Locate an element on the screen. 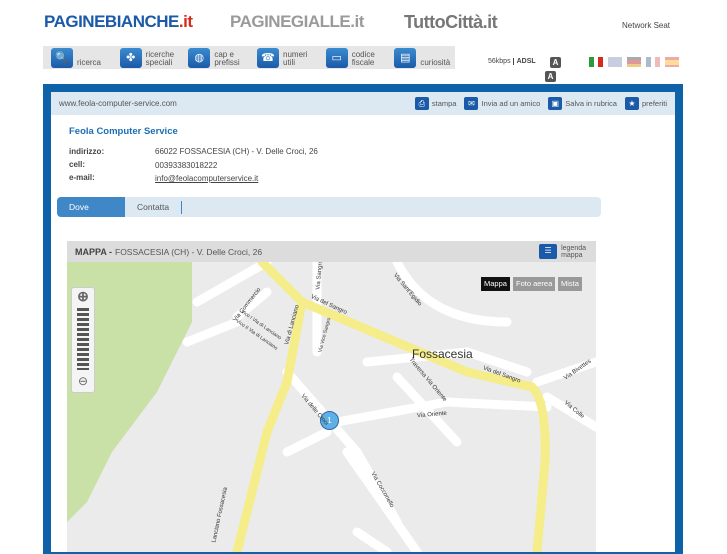 The width and height of the screenshot is (727, 554). tab-dove-siamo: Dove Siamo is located at coordinates (91, 214).